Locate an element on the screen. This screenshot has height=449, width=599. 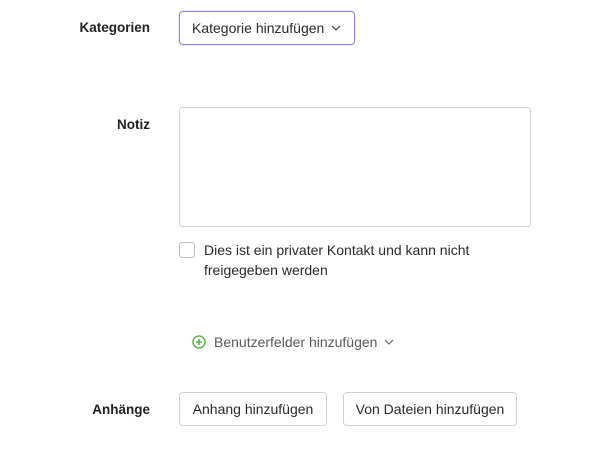
add-attachment-button: Anhang hinzufügen is located at coordinates (253, 409).